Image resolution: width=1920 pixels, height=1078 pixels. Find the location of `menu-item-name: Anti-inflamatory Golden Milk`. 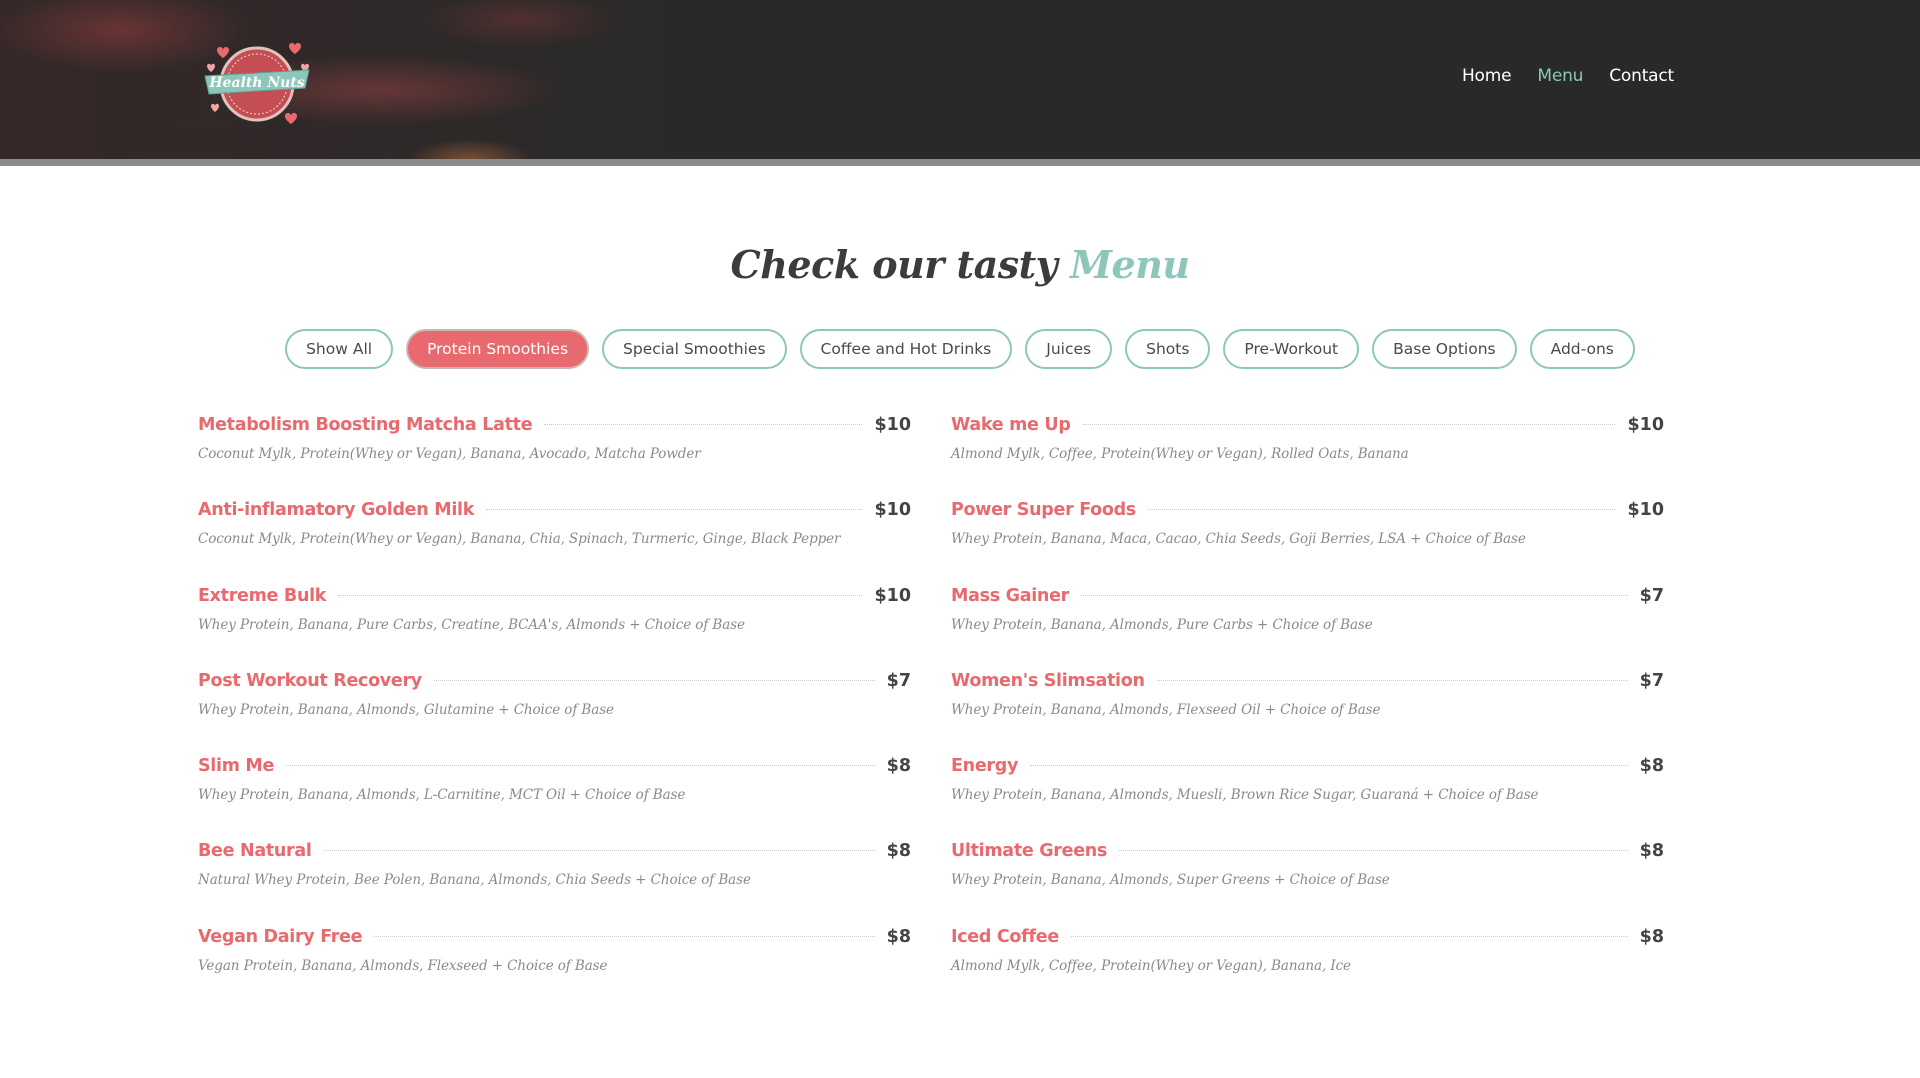

menu-item-name: Anti-inflamatory Golden Milk is located at coordinates (336, 510).